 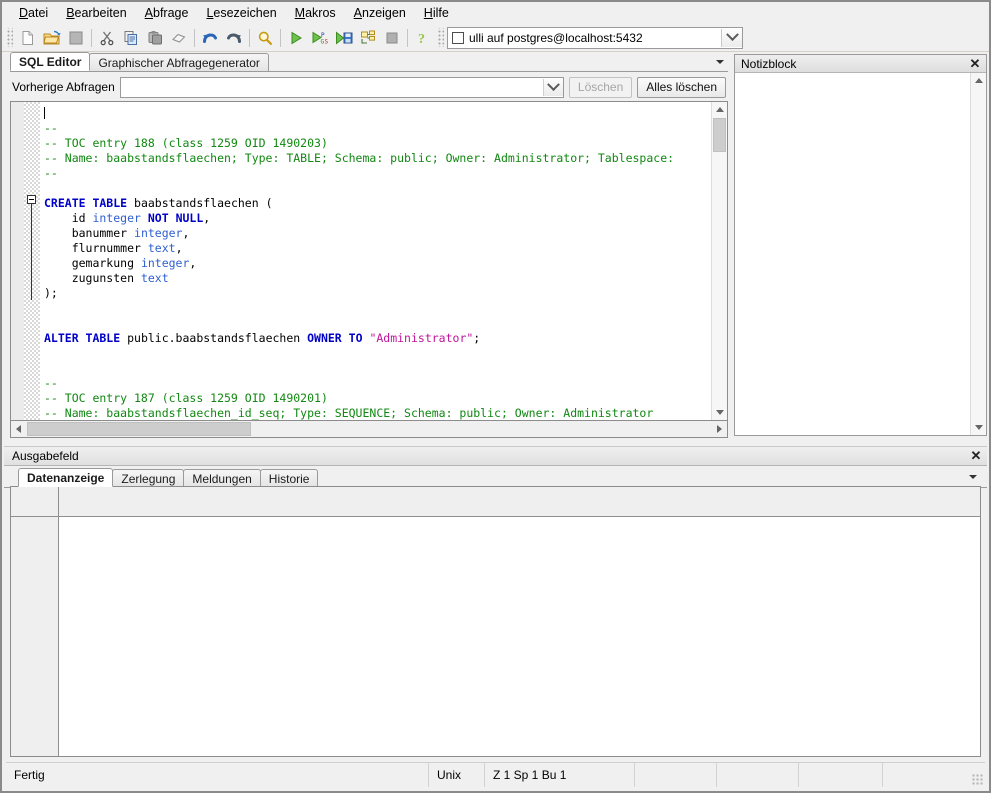 I want to click on tab-datenanzeige: Datenanzeige, so click(x=66, y=477).